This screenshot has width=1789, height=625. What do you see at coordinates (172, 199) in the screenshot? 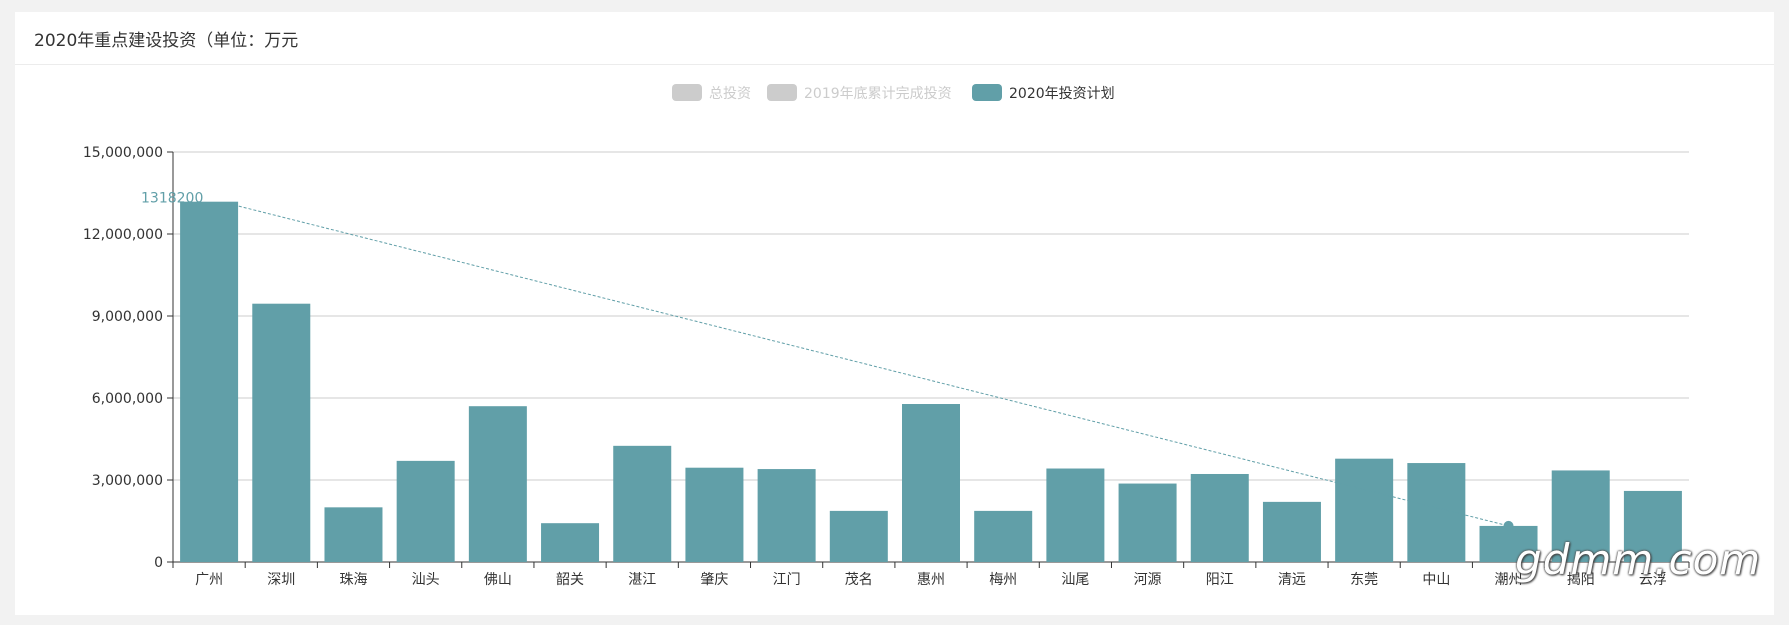
I see `data-label: 1318200` at bounding box center [172, 199].